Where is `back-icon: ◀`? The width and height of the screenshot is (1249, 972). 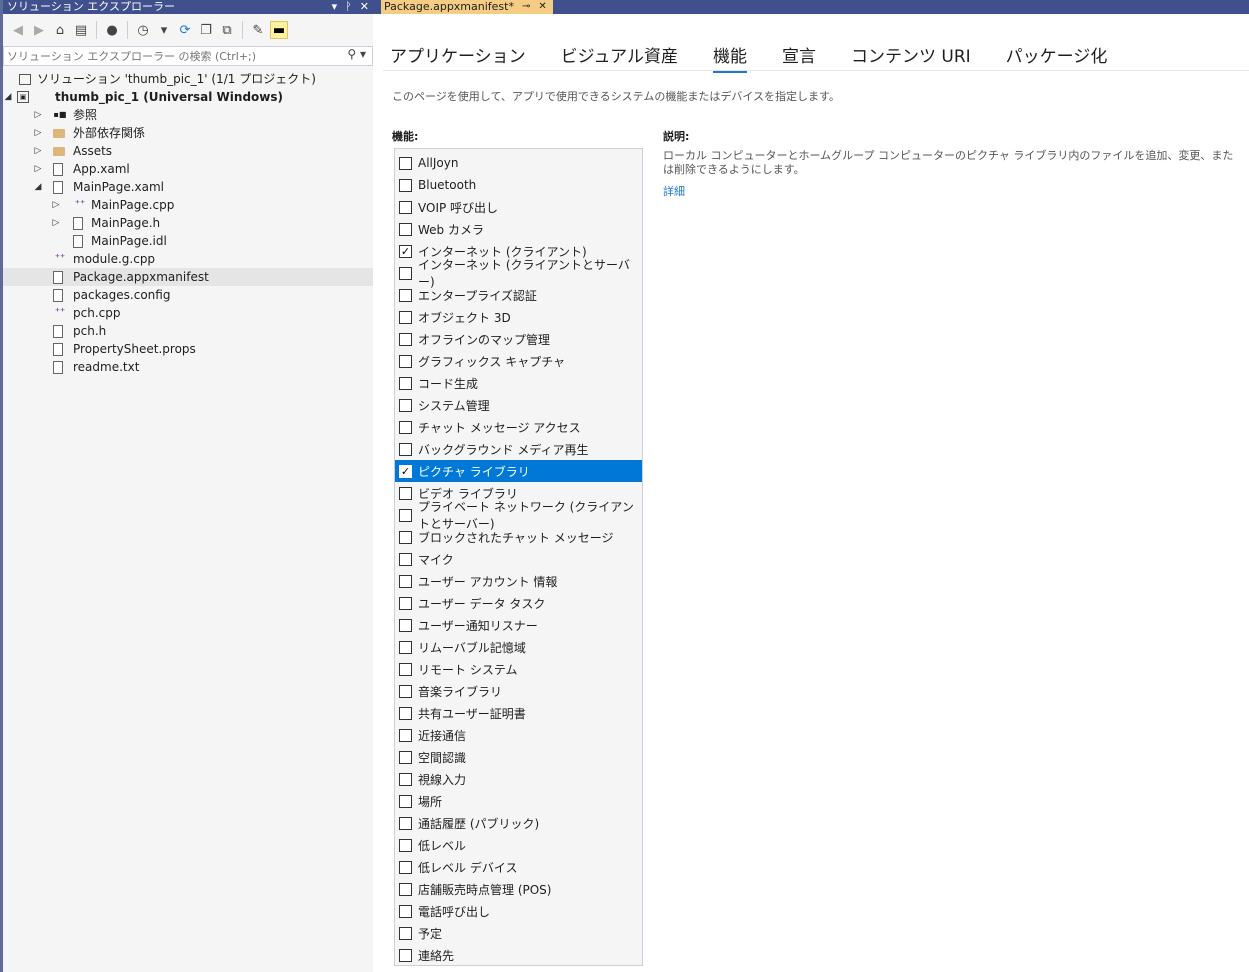
back-icon: ◀ is located at coordinates (18, 30).